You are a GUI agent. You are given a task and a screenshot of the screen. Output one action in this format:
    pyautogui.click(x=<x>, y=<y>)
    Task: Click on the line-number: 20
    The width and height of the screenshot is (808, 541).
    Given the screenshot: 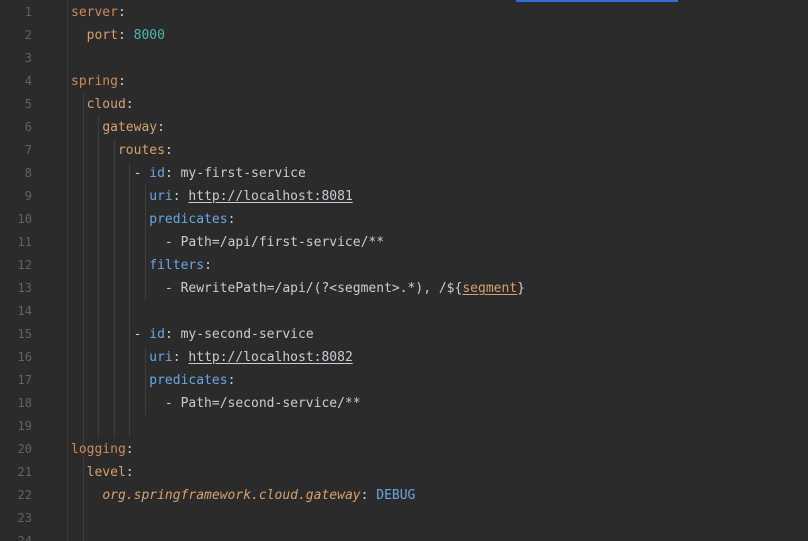 What is the action you would take?
    pyautogui.click(x=24, y=449)
    